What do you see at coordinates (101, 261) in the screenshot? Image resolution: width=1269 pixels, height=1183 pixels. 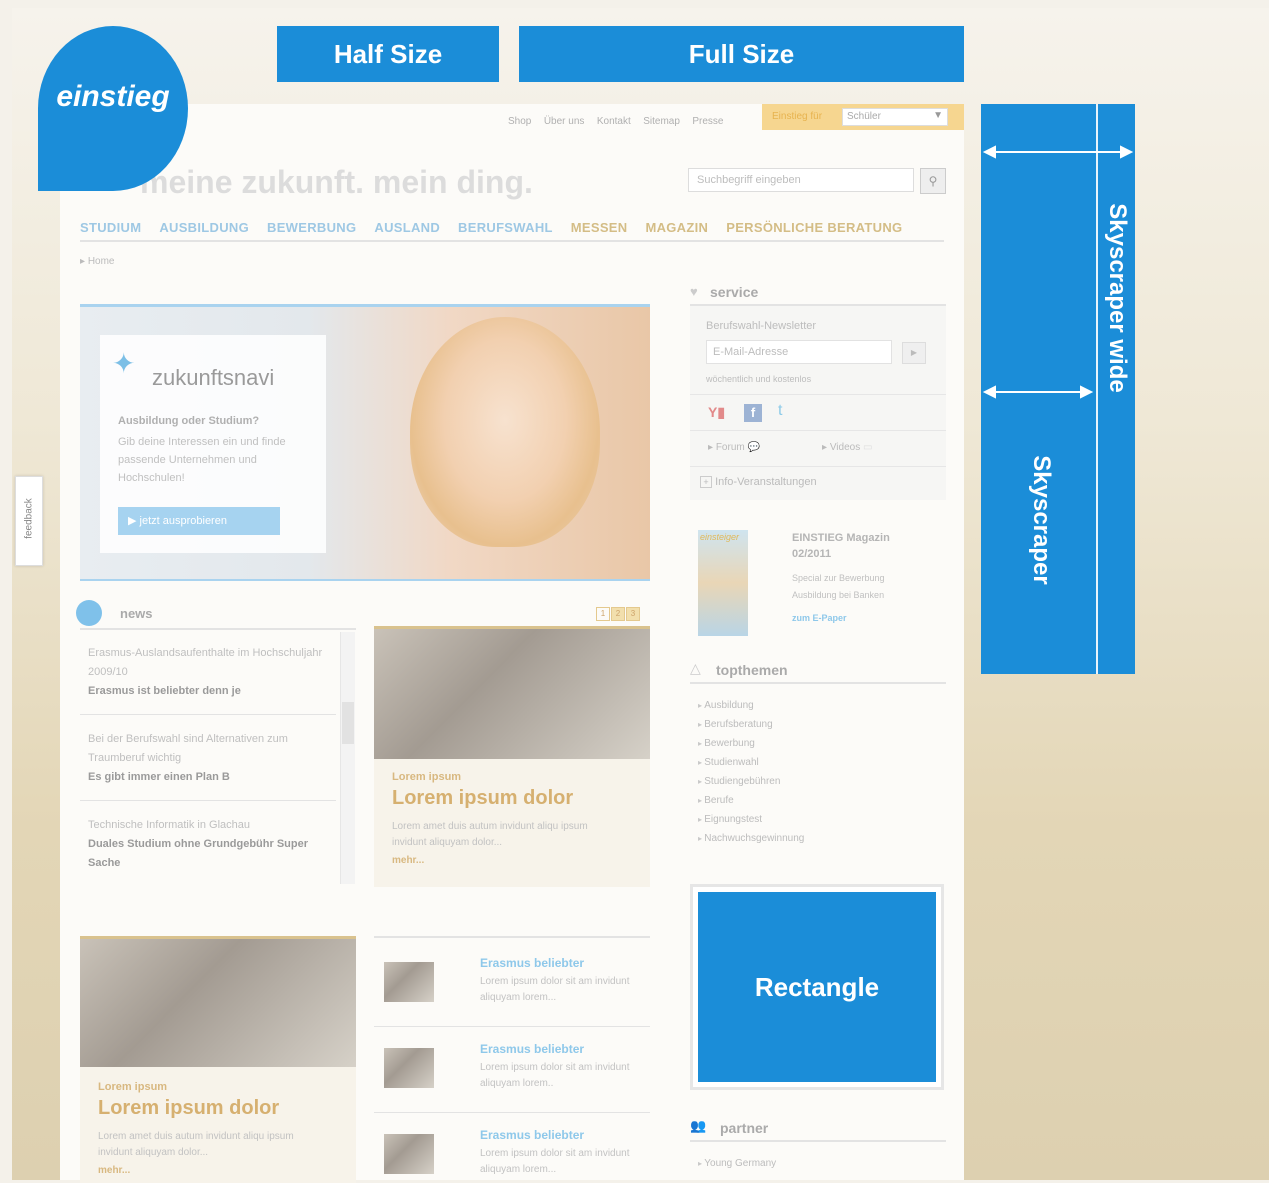 I see `breadcrumb-home: Home` at bounding box center [101, 261].